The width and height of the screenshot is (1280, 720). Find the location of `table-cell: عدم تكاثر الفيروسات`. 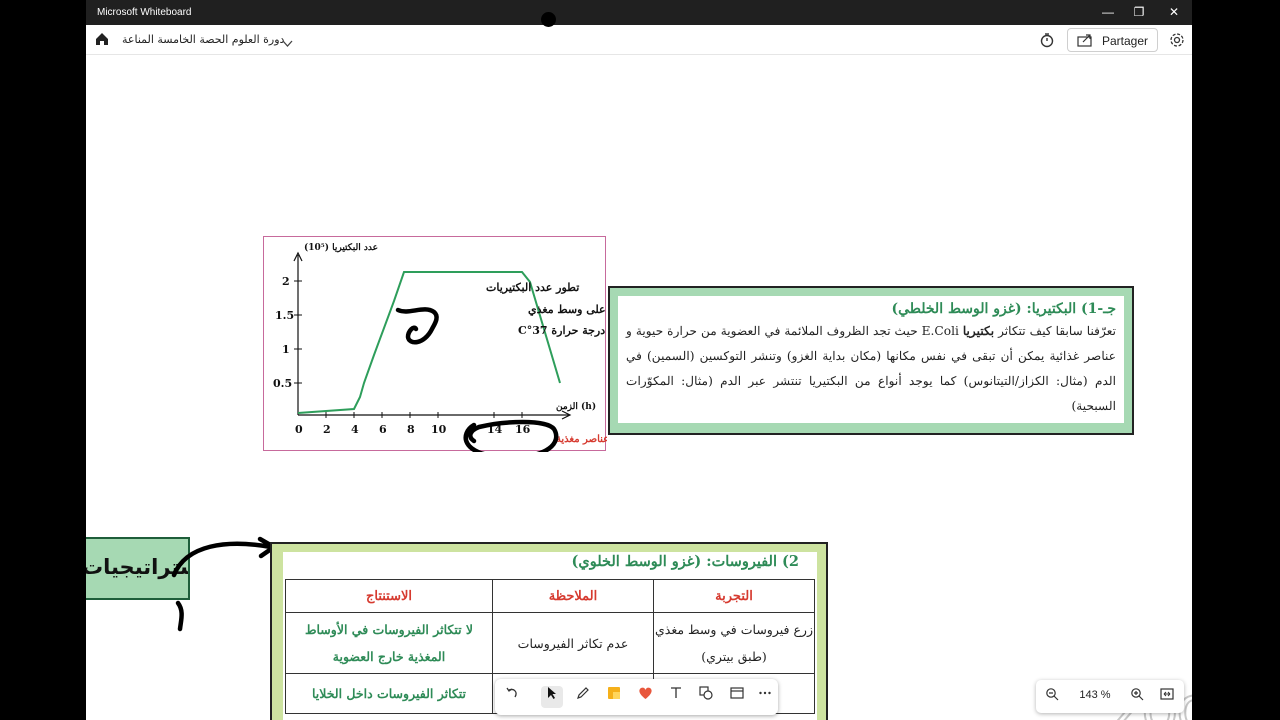

table-cell: عدم تكاثر الفيروسات is located at coordinates (573, 643).